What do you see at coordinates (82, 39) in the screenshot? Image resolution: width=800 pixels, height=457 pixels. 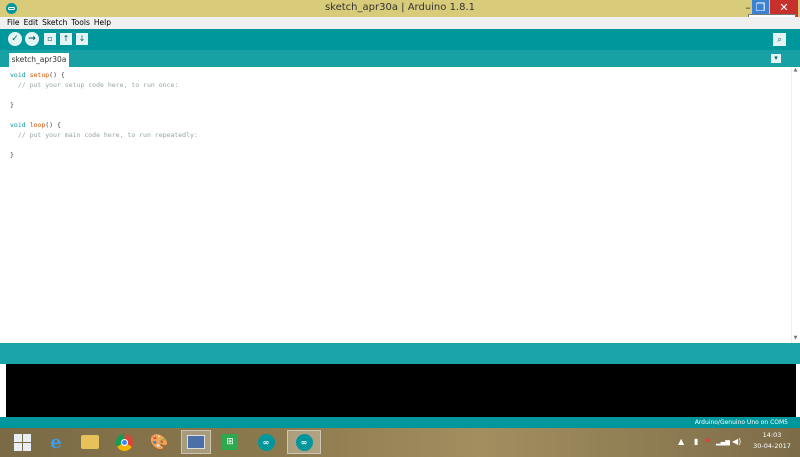 I see `save-sketch-icon: ↓` at bounding box center [82, 39].